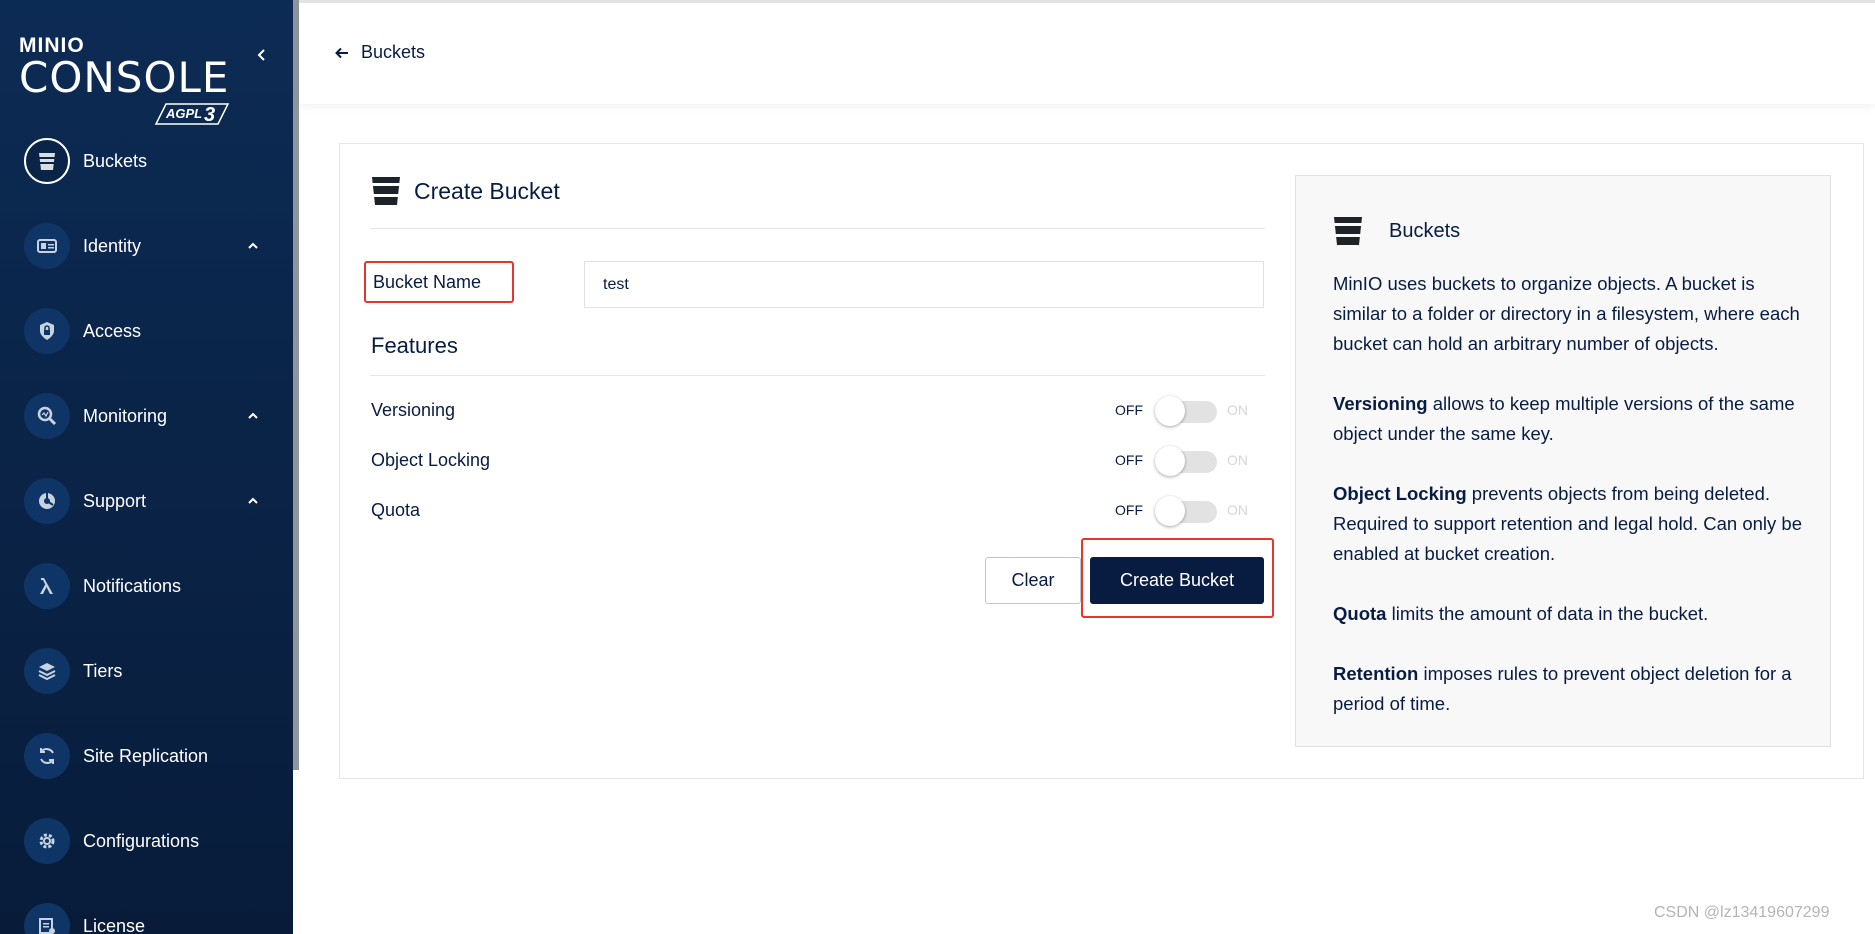  What do you see at coordinates (146, 671) in the screenshot?
I see `sidebar-item-tiers: Tiers` at bounding box center [146, 671].